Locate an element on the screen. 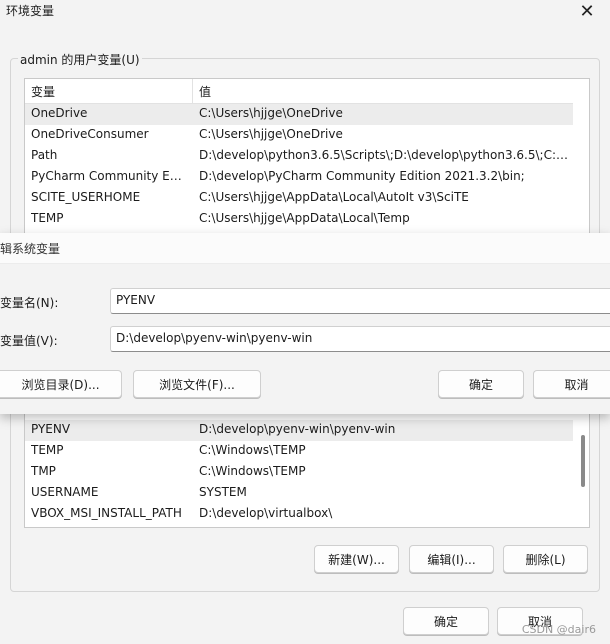 The width and height of the screenshot is (610, 644). system-var-name: VBOX_MSI_INSTALL_PATH is located at coordinates (106, 513).